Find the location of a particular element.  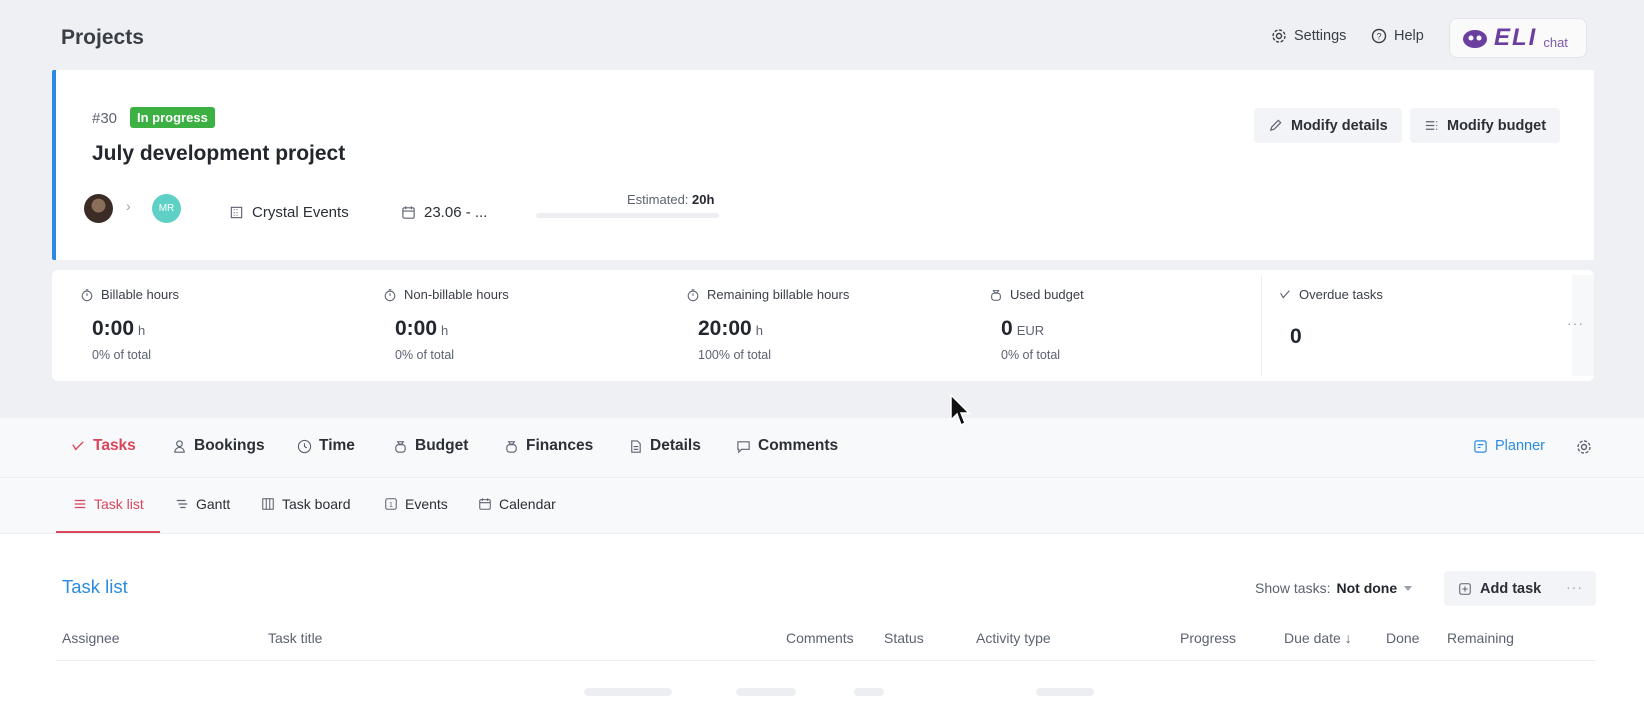

svg-text: 1 is located at coordinates (391, 505).